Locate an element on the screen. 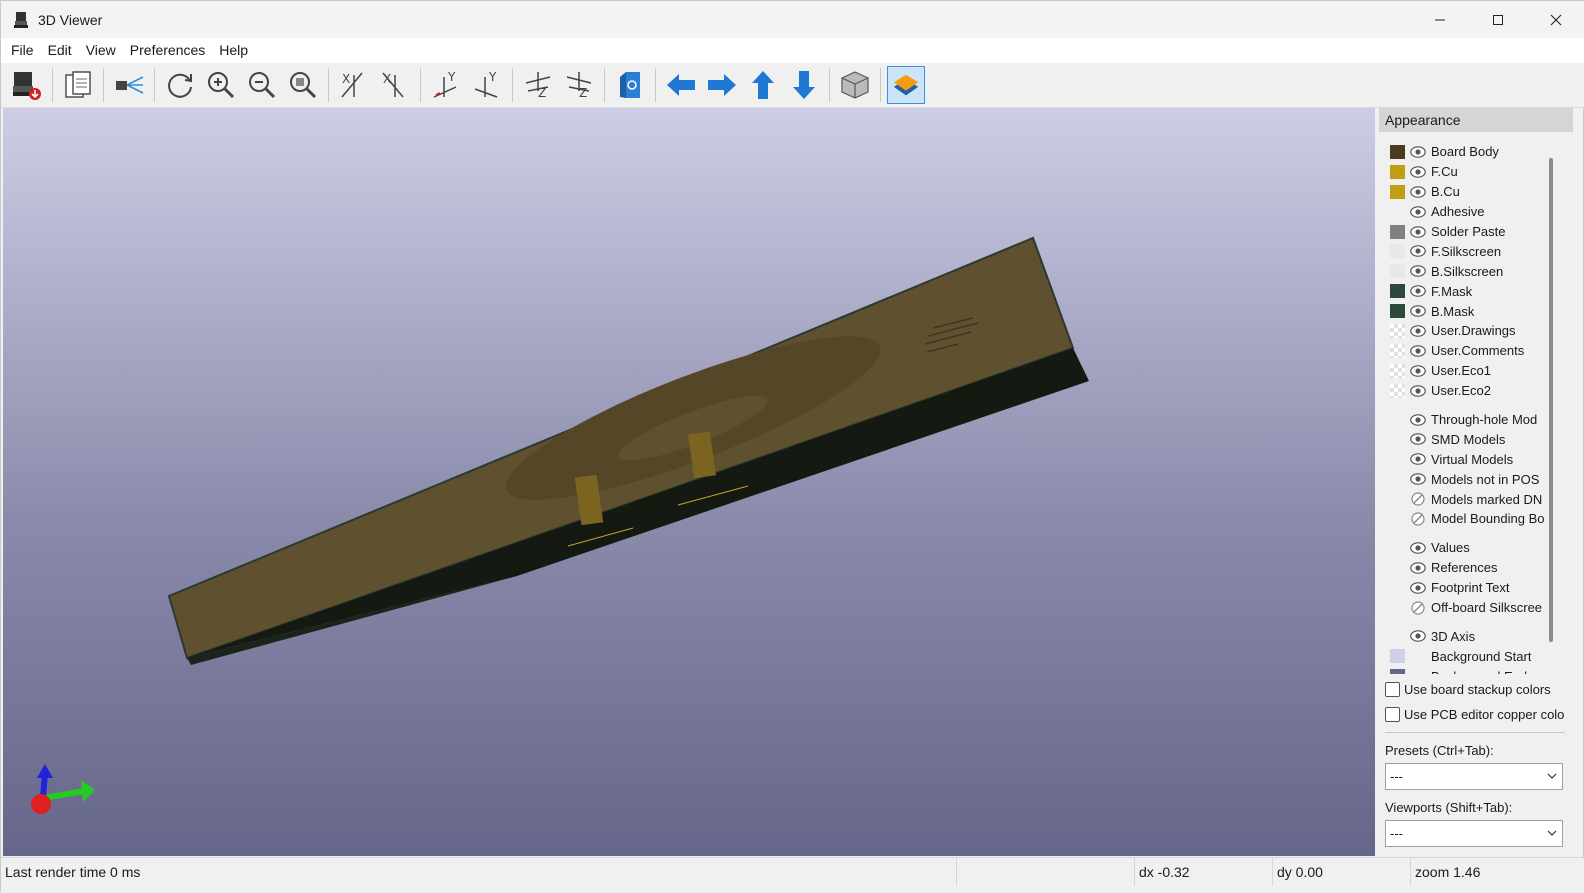 The height and width of the screenshot is (893, 1584). menu-edit: Edit is located at coordinates (60, 50).